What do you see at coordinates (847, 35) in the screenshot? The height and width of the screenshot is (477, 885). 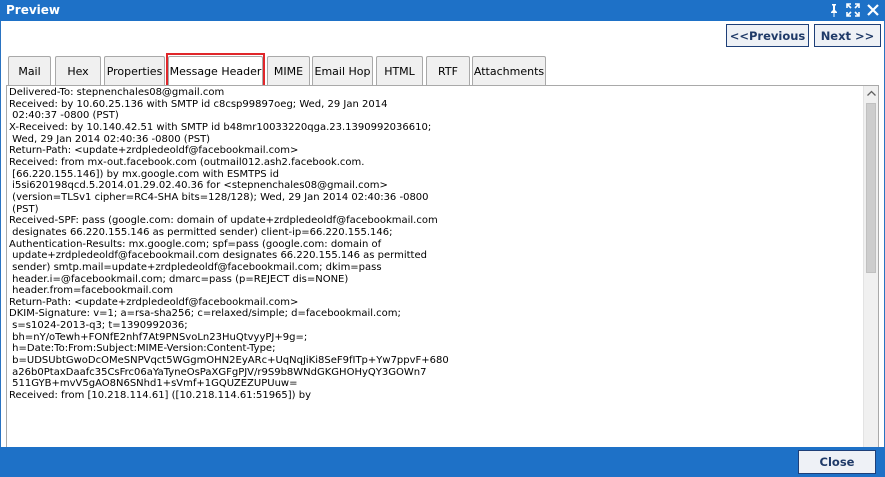 I see `next-button: Next >>` at bounding box center [847, 35].